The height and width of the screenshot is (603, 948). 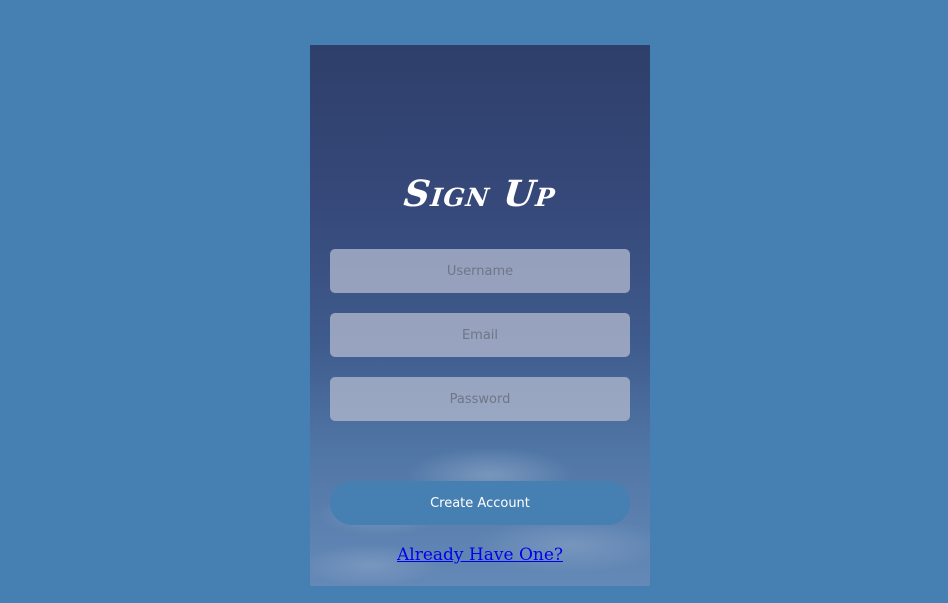 What do you see at coordinates (480, 399) in the screenshot?
I see `password-input` at bounding box center [480, 399].